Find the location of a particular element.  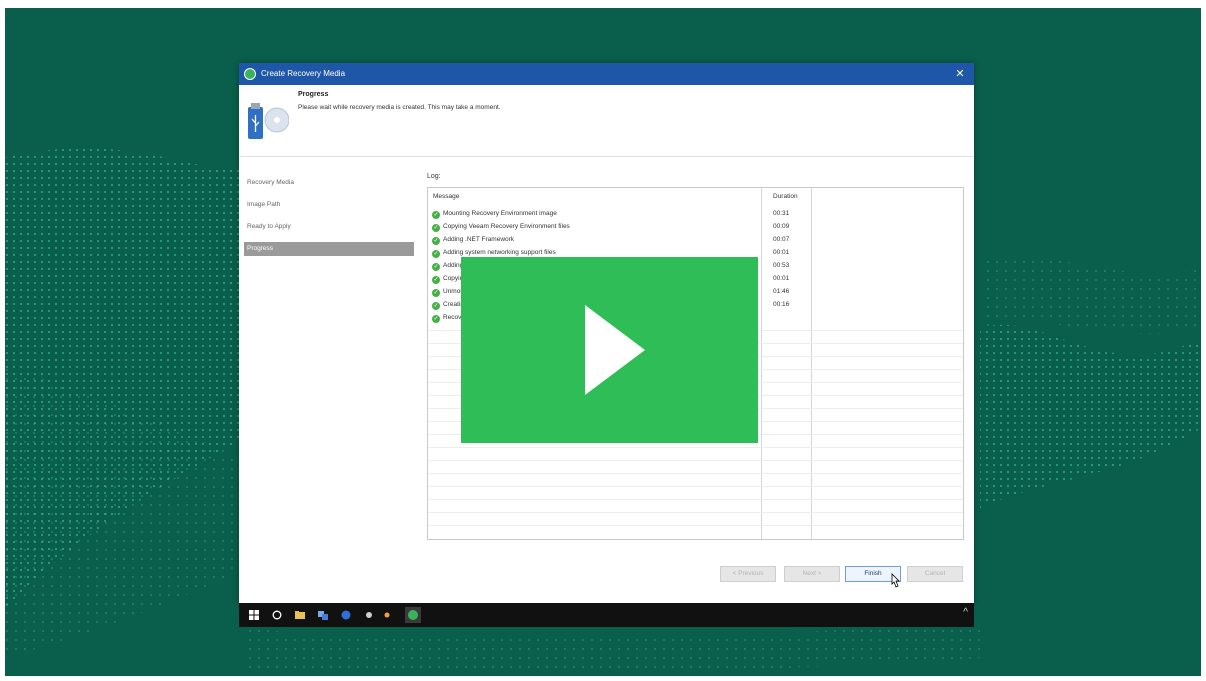

veeam-agent-icon is located at coordinates (413, 615).